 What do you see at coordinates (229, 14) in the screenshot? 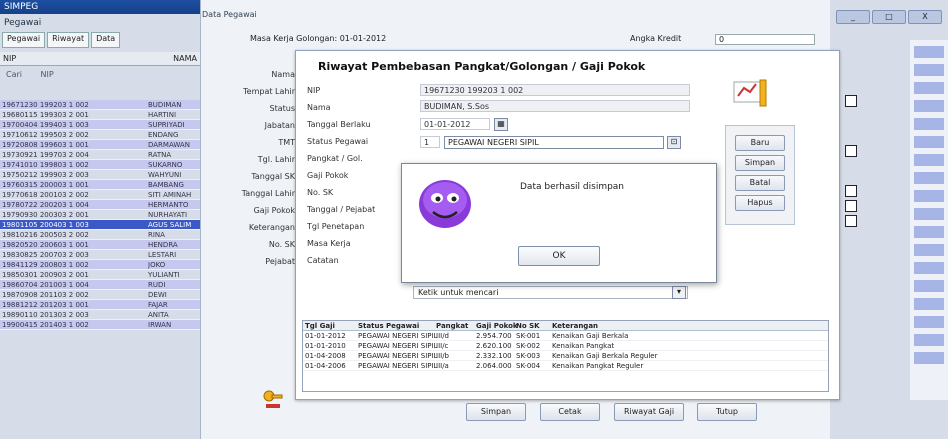
I see `middle-panel-title: Data Pegawai` at bounding box center [229, 14].